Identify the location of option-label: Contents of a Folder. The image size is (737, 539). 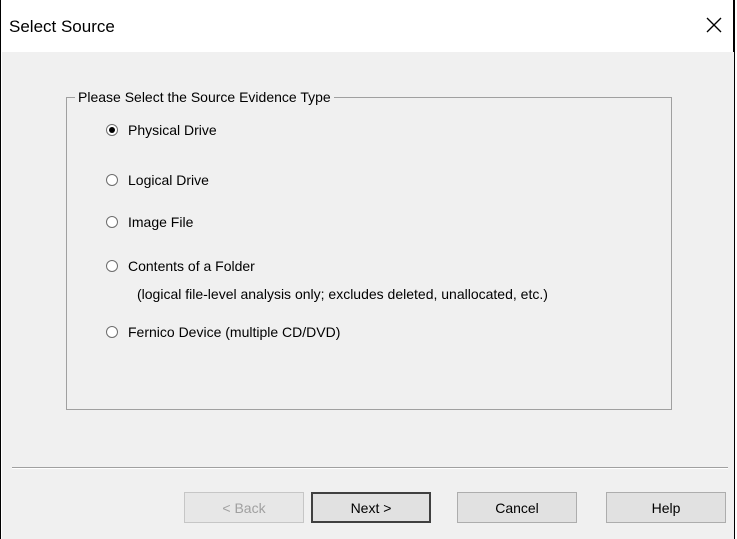
(191, 266).